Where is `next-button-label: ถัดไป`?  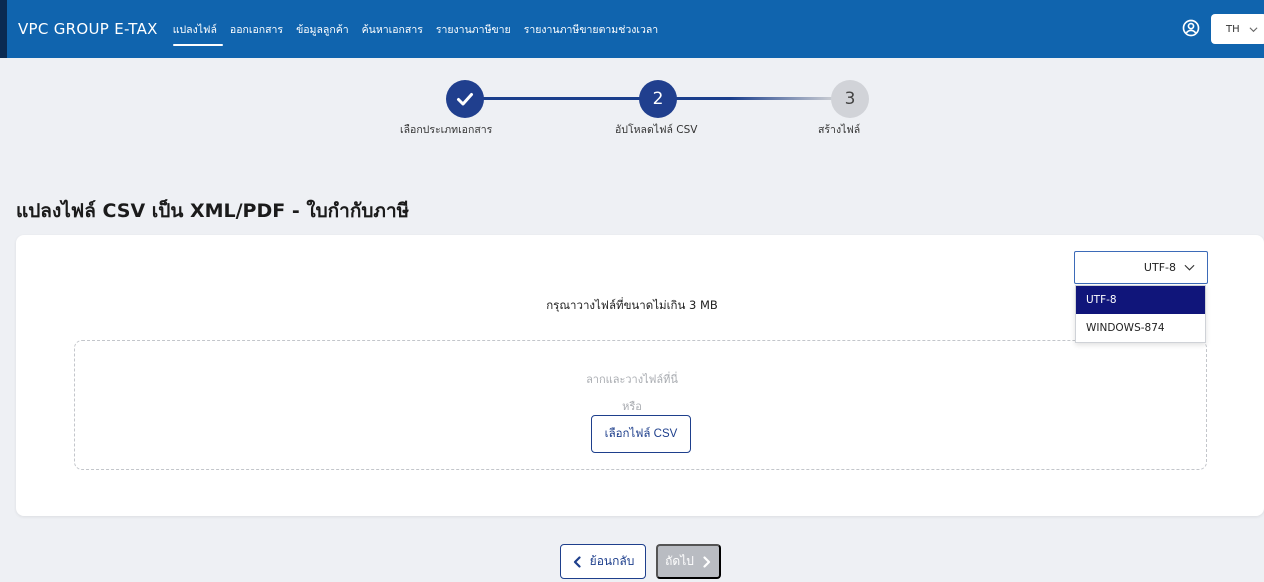 next-button-label: ถัดไป is located at coordinates (679, 561).